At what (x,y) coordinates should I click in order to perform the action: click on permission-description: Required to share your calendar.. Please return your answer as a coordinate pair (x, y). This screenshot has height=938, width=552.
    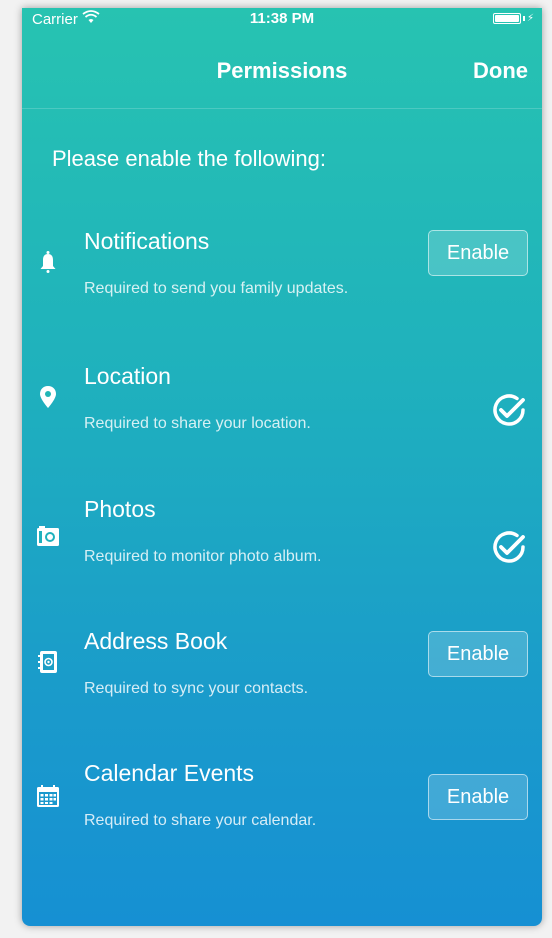
    Looking at the image, I should click on (200, 820).